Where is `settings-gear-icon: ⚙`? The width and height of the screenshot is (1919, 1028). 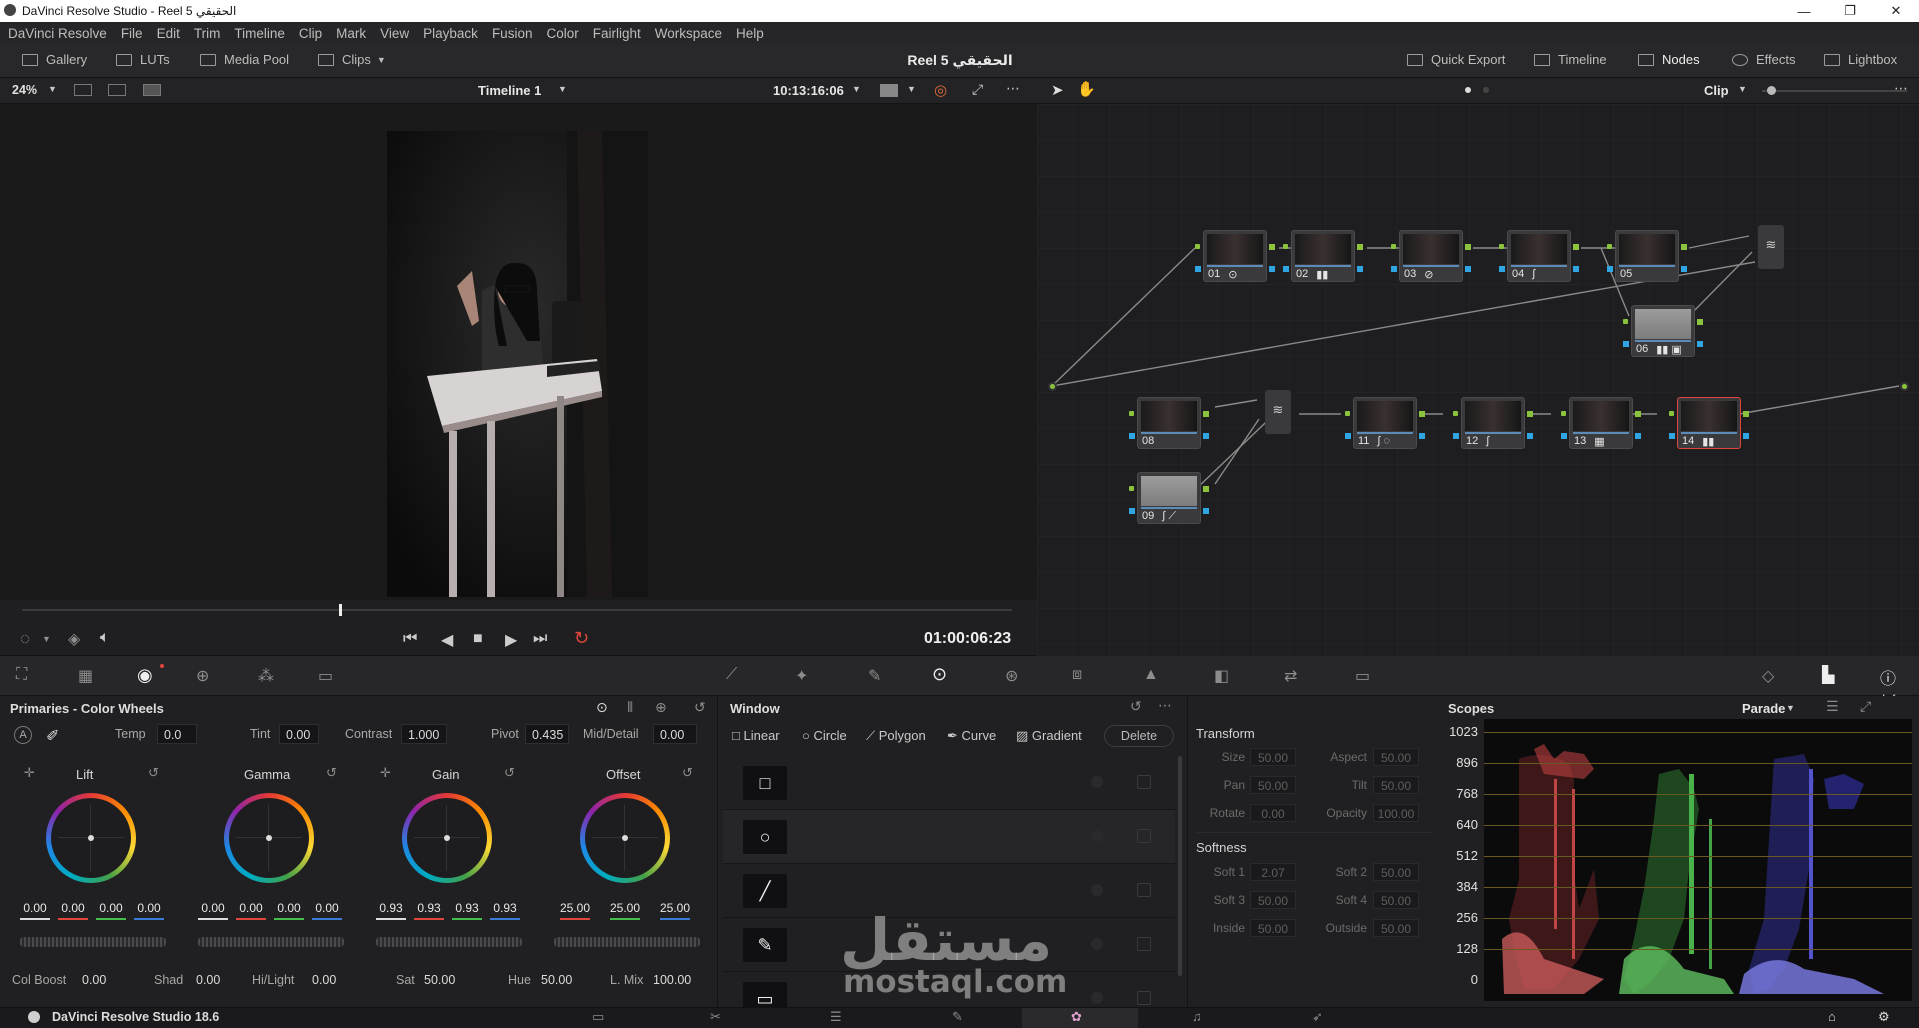
settings-gear-icon: ⚙ is located at coordinates (1884, 1017).